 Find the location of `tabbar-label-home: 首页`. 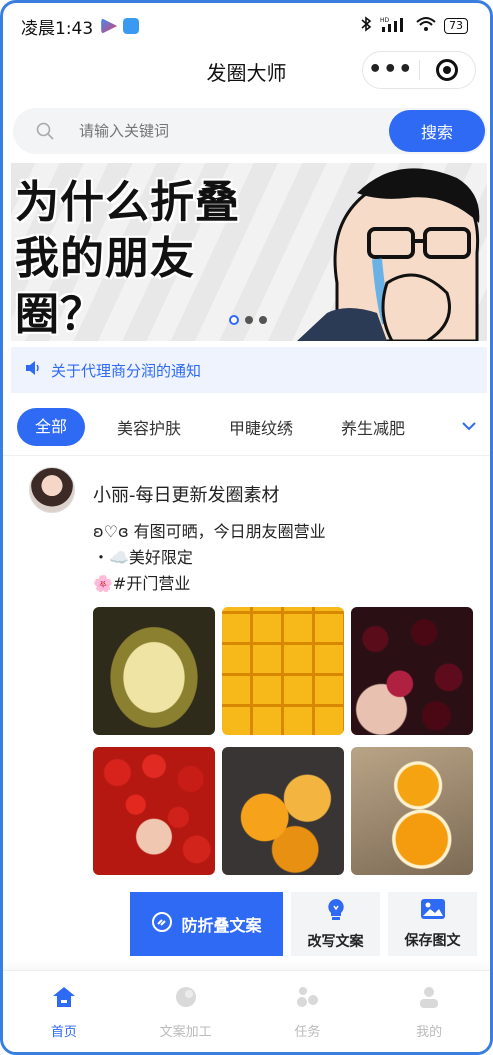

tabbar-label-home: 首页 is located at coordinates (63, 1032).